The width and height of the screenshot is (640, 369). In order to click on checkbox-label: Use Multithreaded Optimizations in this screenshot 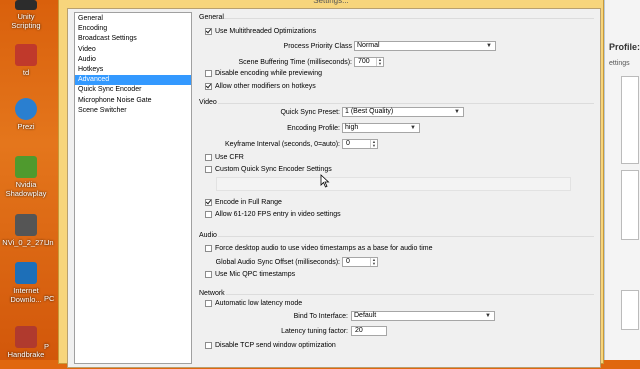, I will do `click(266, 31)`.